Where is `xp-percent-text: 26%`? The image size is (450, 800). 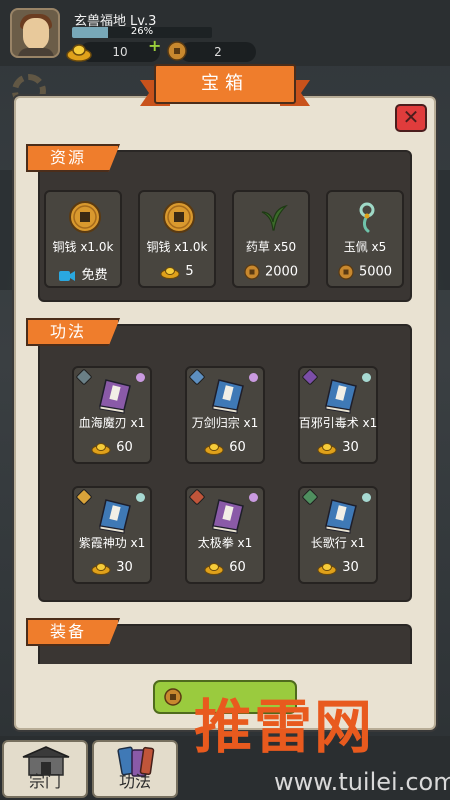
xp-percent-text: 26% is located at coordinates (142, 32).